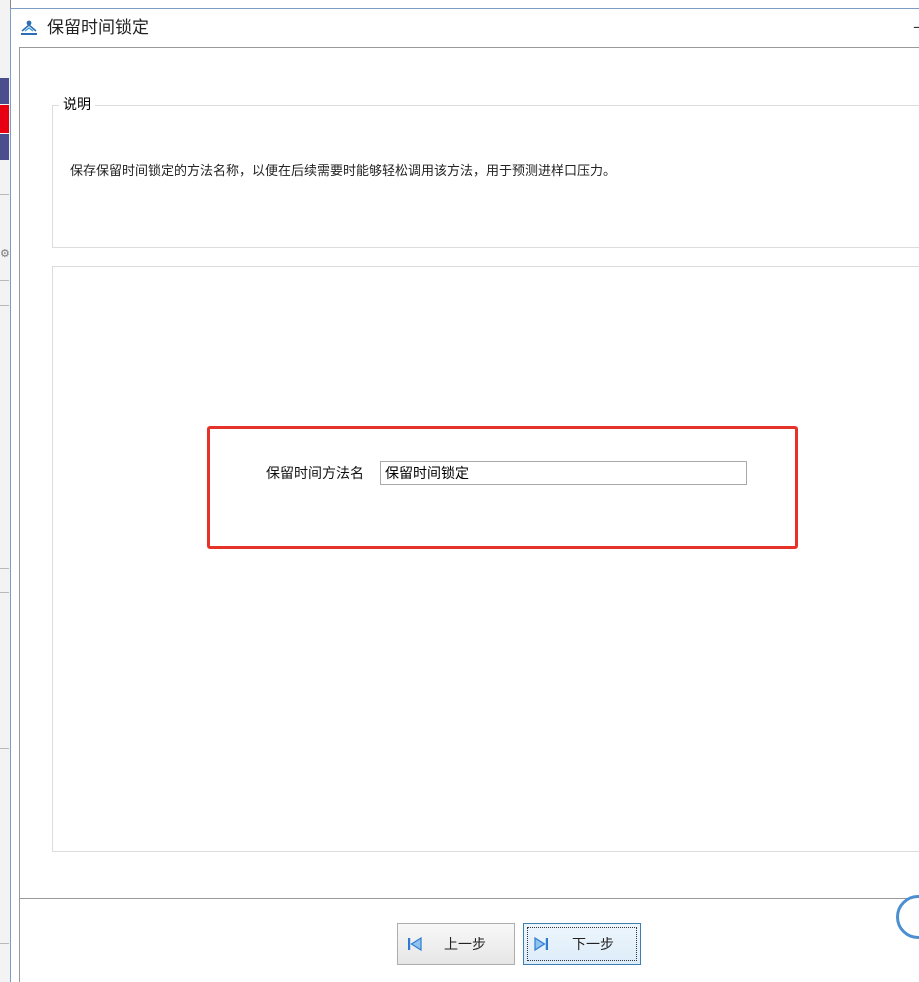 The height and width of the screenshot is (982, 919). Describe the element at coordinates (415, 944) in the screenshot. I see `skip-back-icon` at that location.